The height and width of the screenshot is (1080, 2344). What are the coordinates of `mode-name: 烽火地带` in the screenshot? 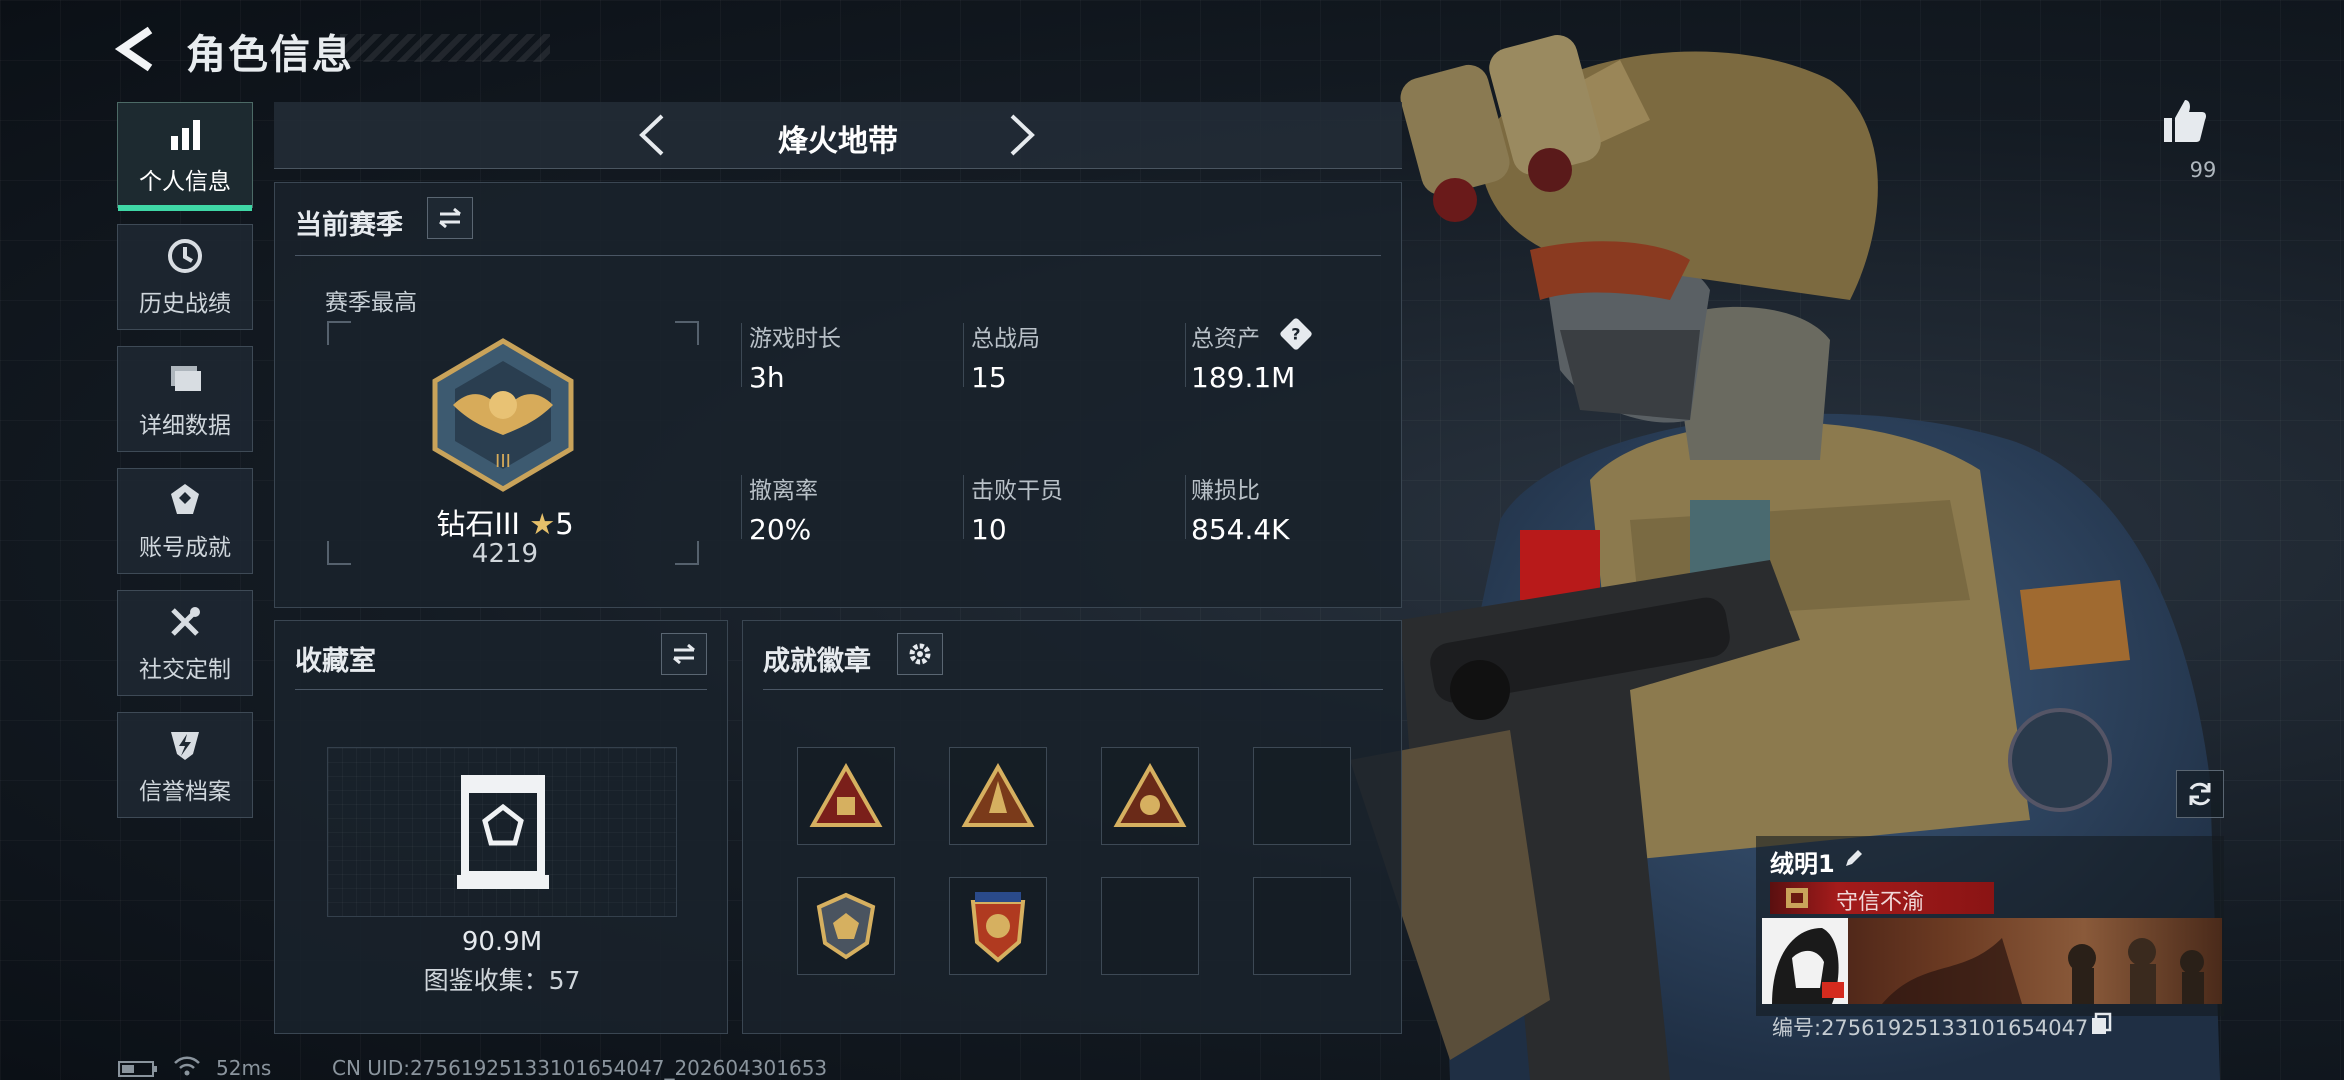 It's located at (838, 141).